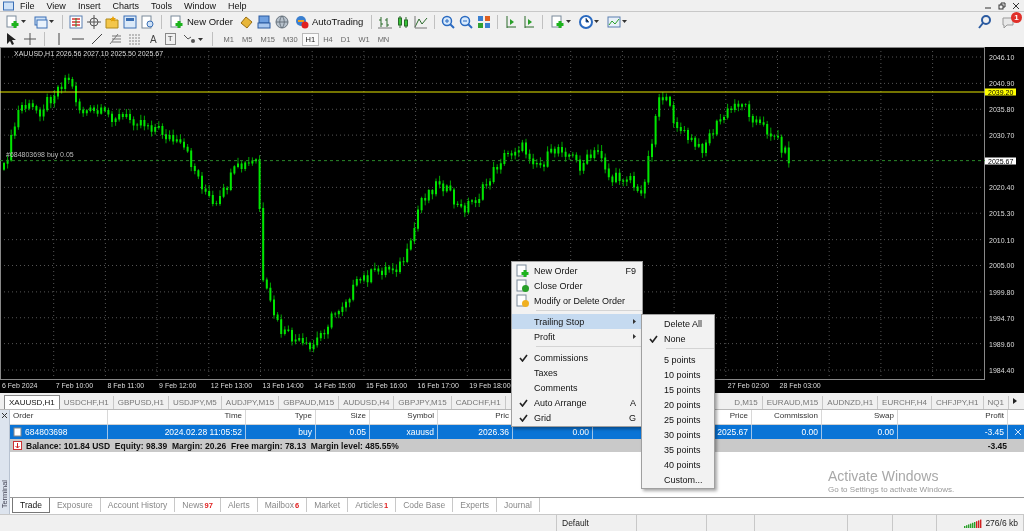  I want to click on menu-item: Profit, so click(577, 336).